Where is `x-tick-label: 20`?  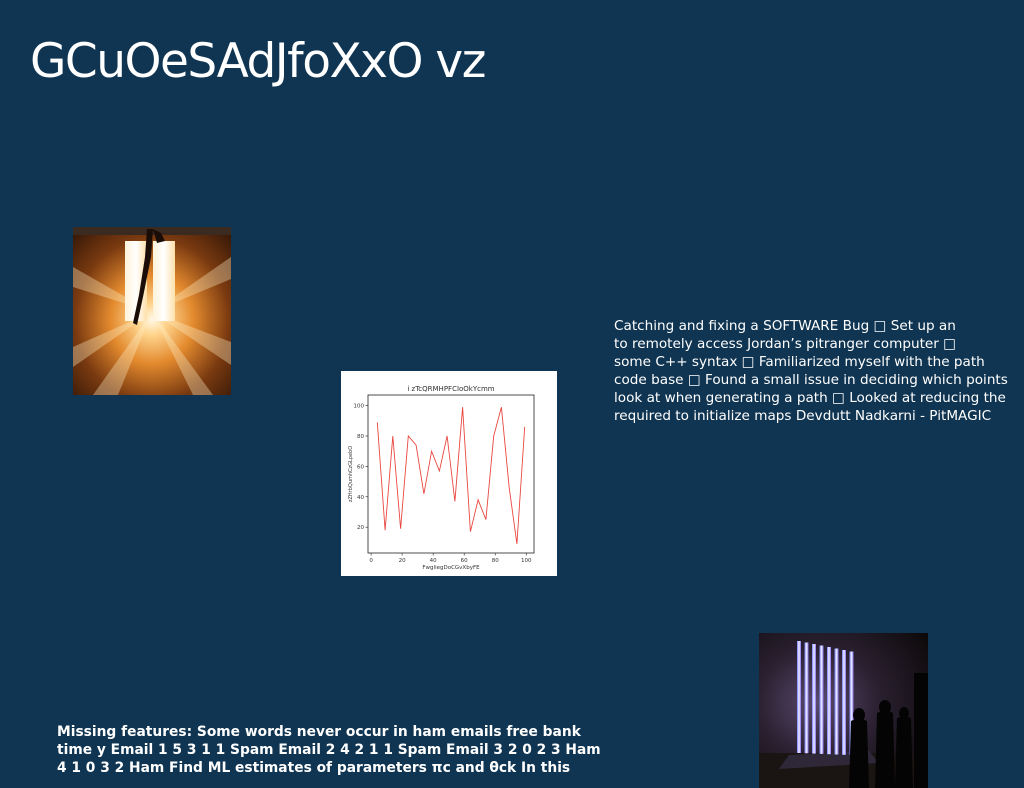
x-tick-label: 20 is located at coordinates (402, 561).